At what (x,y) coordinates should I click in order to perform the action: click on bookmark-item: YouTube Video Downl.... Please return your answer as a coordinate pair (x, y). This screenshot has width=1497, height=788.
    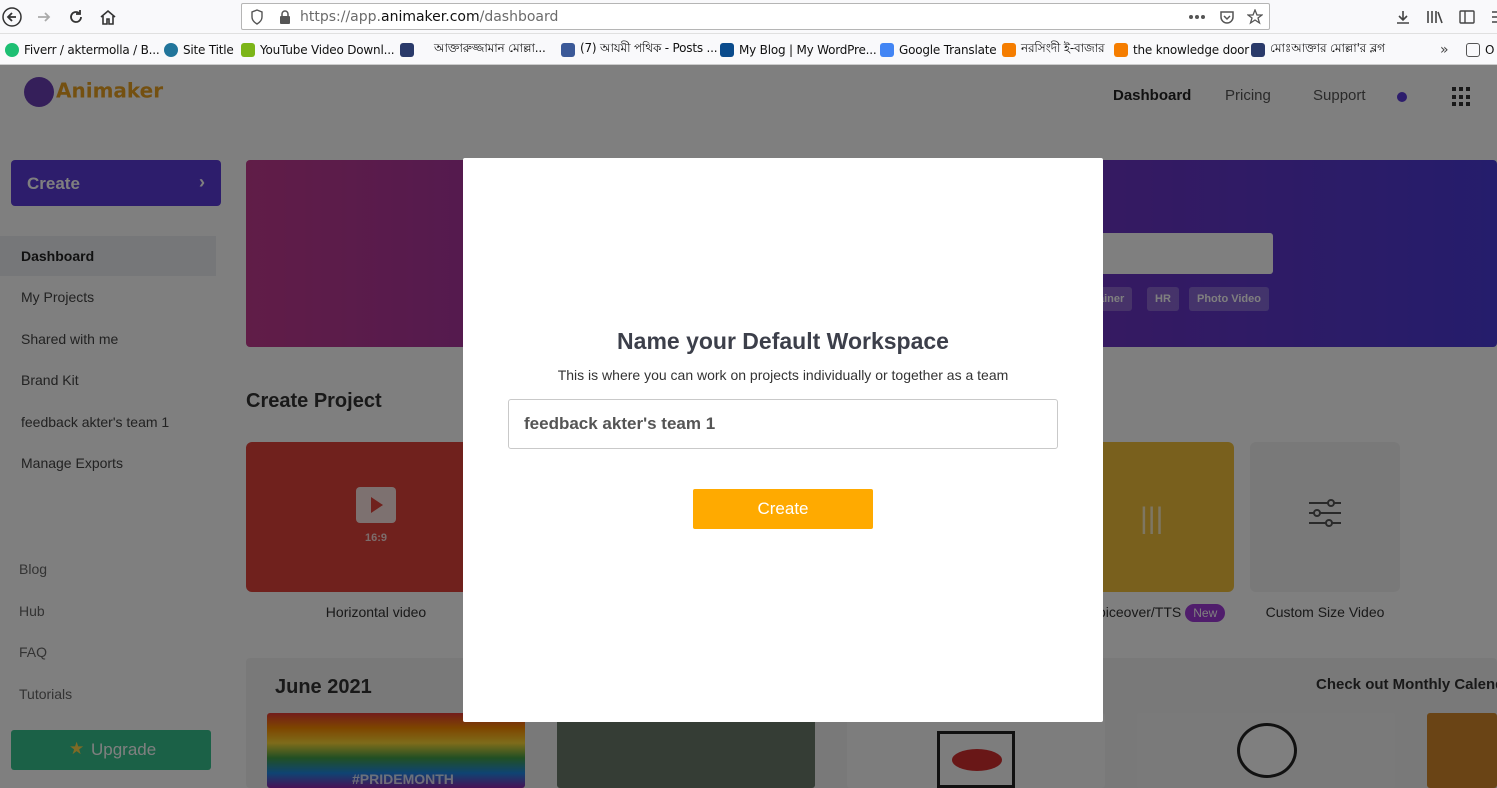
    Looking at the image, I should click on (318, 50).